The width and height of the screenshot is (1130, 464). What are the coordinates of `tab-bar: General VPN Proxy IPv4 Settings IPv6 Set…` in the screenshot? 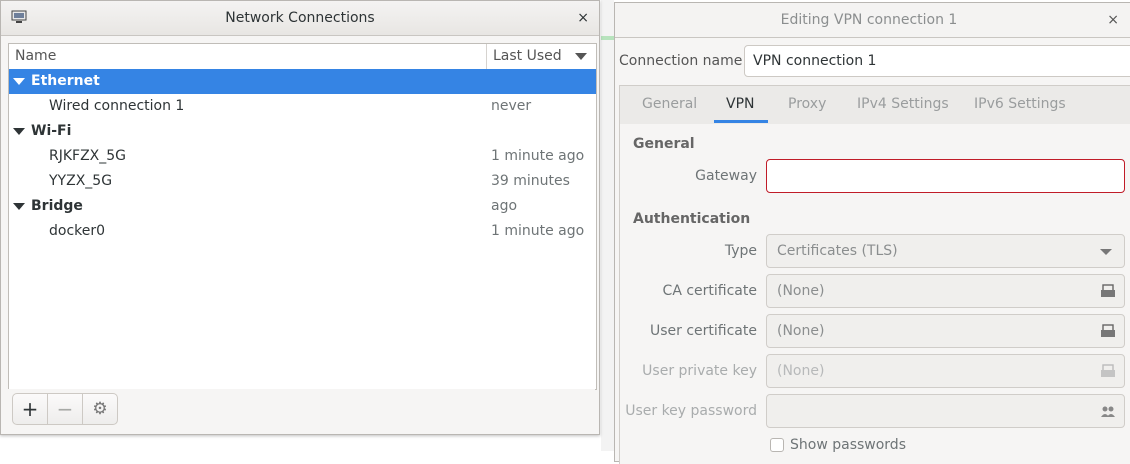 It's located at (874, 105).